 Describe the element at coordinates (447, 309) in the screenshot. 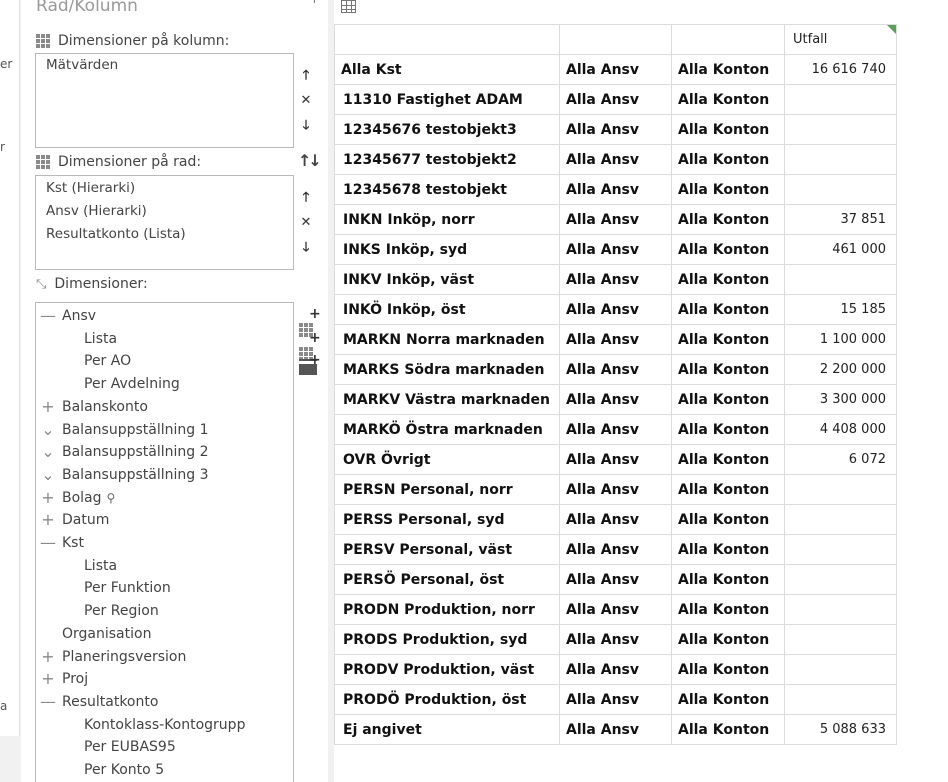

I see `dimension-cell: INKÖ Inköp, öst` at that location.